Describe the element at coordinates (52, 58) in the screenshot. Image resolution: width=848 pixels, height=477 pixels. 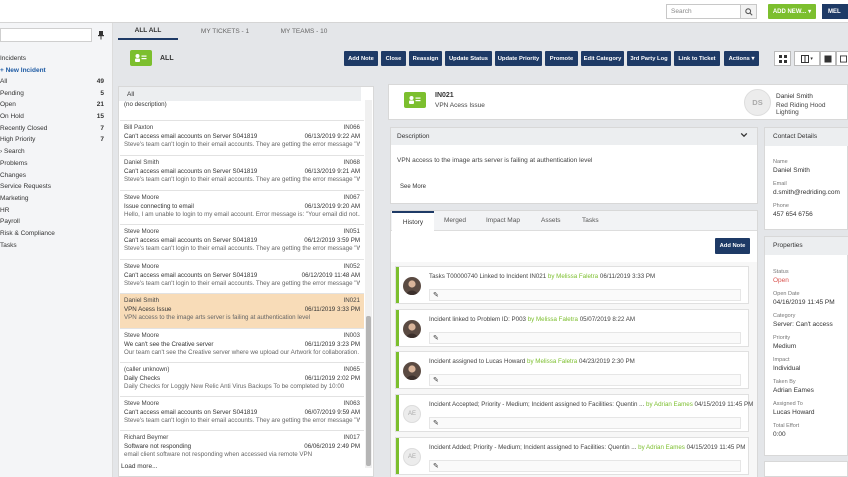
I see `sidebar-item-incidents: Incidents` at that location.